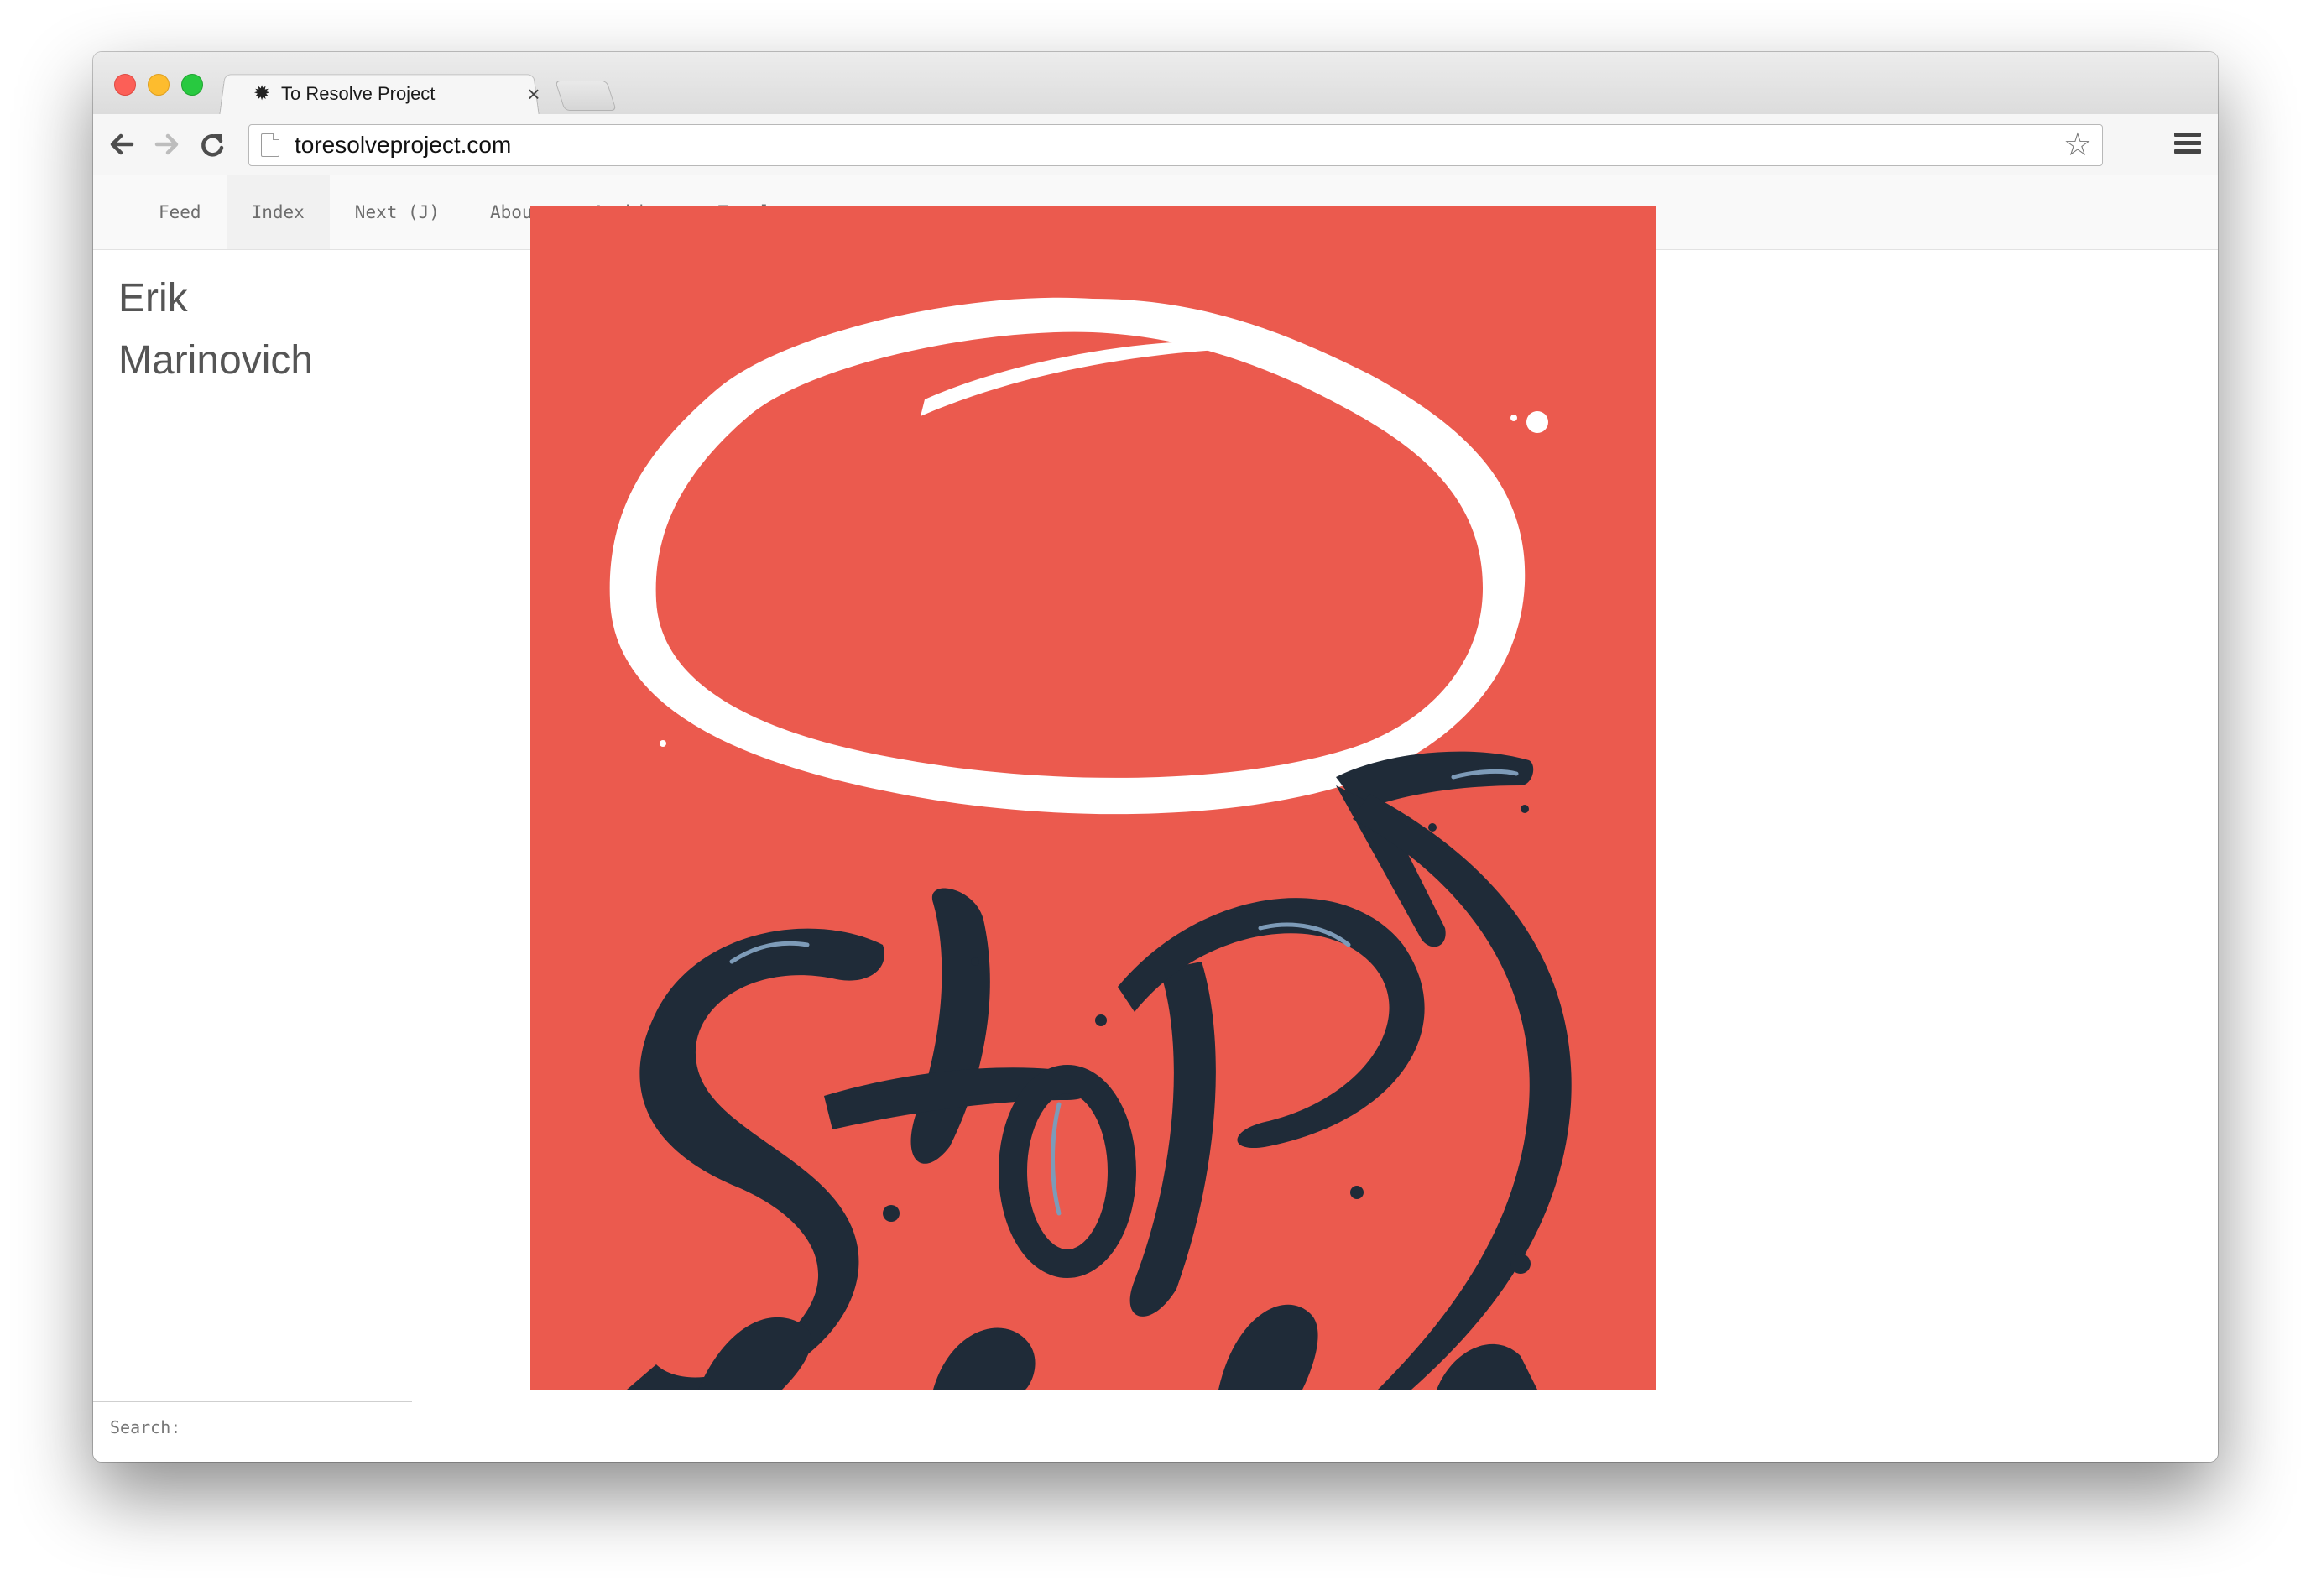  What do you see at coordinates (1271, 1023) in the screenshot?
I see `letter-p-bowl` at bounding box center [1271, 1023].